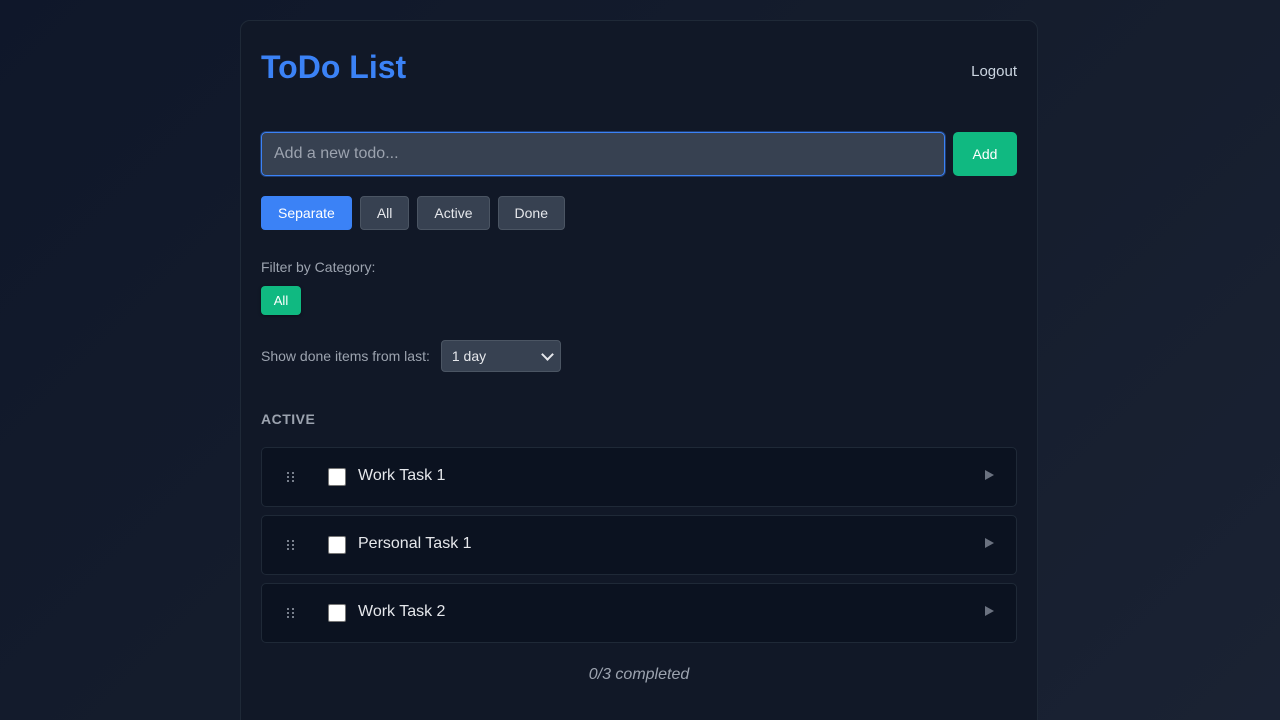 The height and width of the screenshot is (720, 1280). I want to click on header: ToDo List Logout, so click(639, 69).